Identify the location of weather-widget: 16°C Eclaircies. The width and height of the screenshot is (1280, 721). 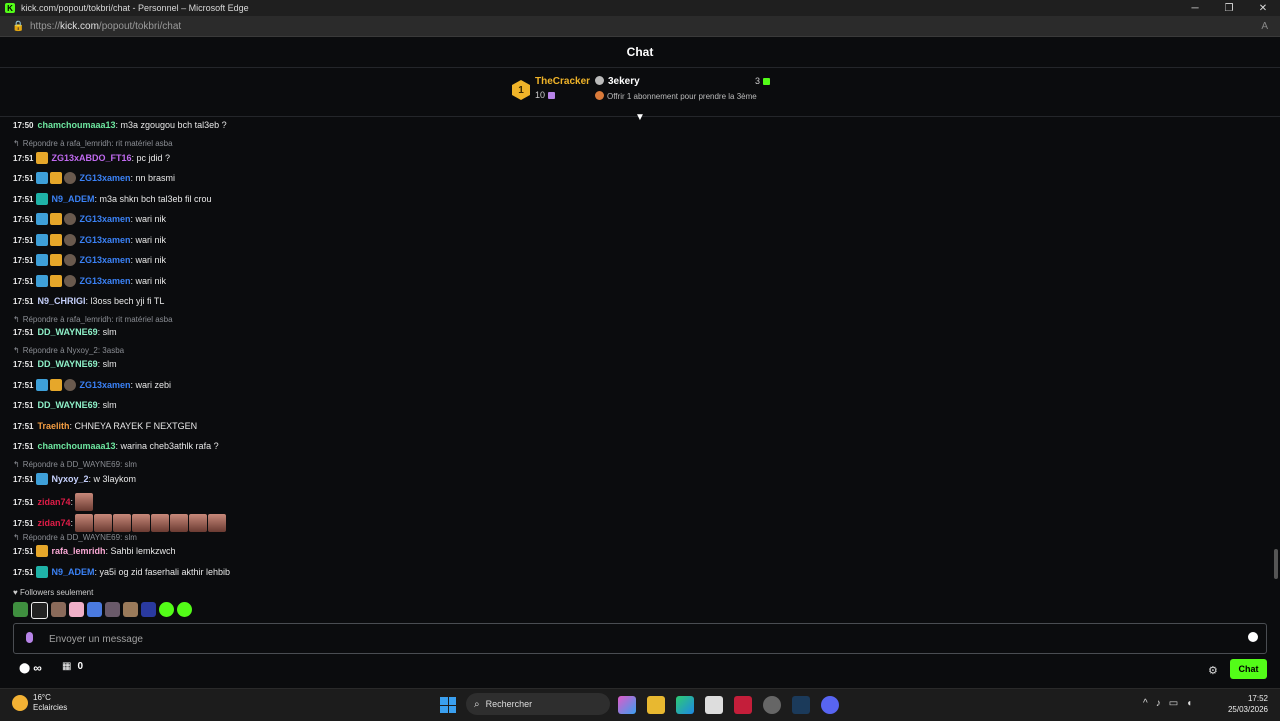
(39, 703).